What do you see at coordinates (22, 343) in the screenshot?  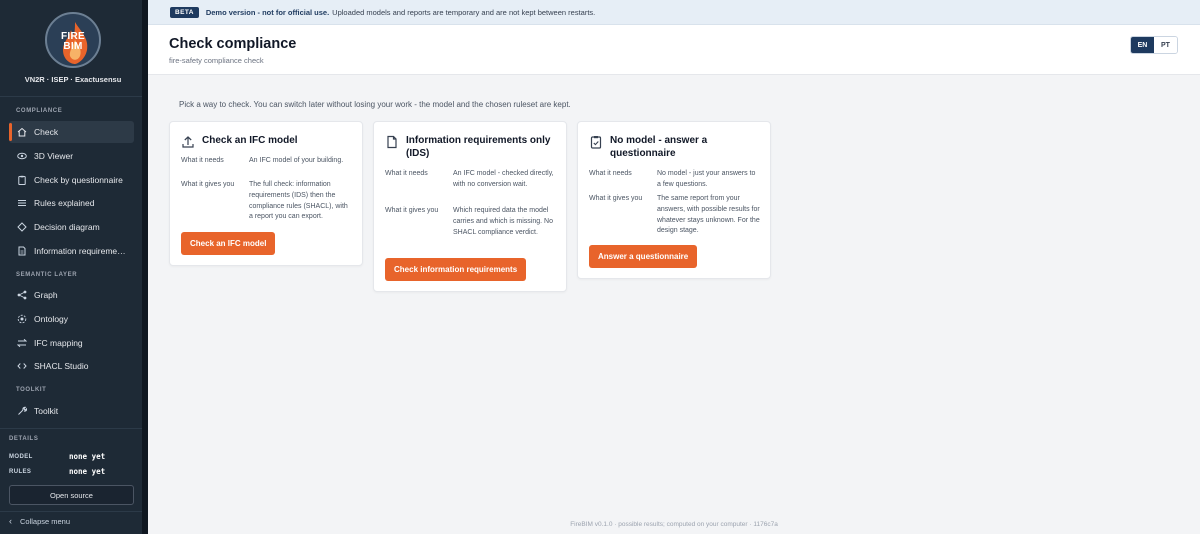 I see `mapping-icon` at bounding box center [22, 343].